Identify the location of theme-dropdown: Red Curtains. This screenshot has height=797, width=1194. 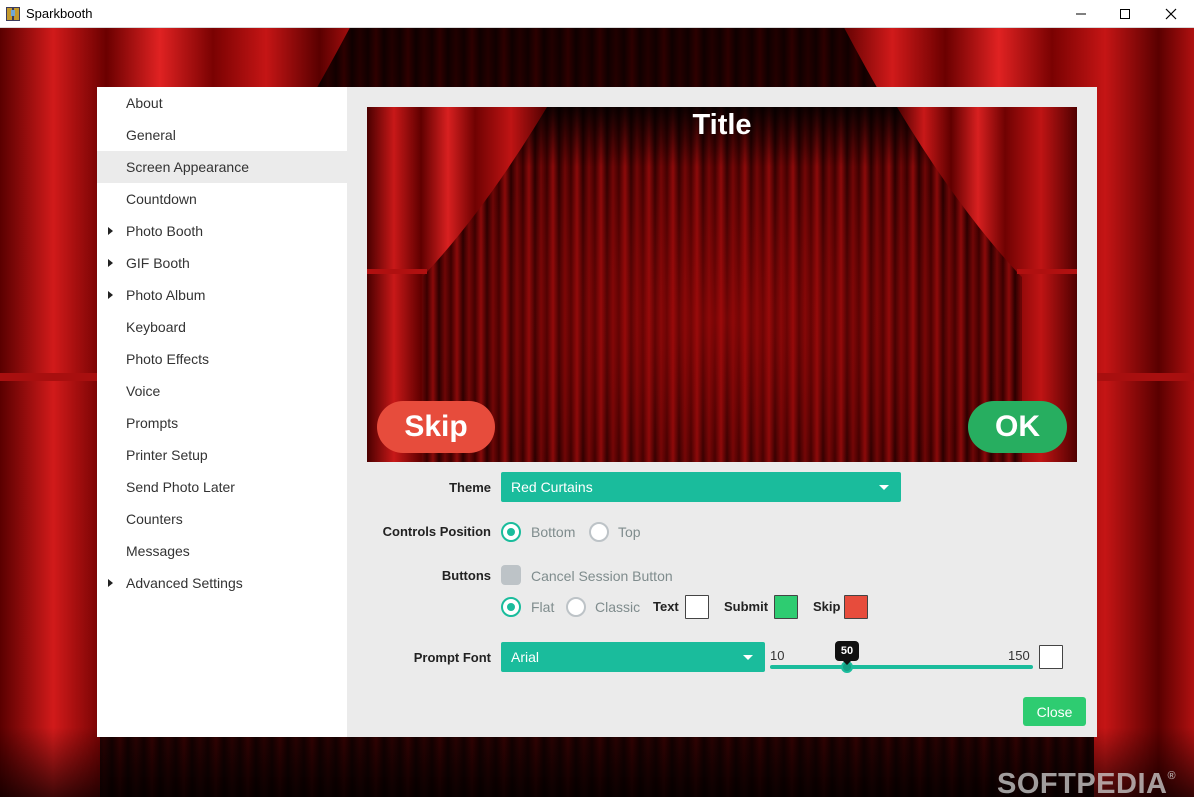
(701, 487).